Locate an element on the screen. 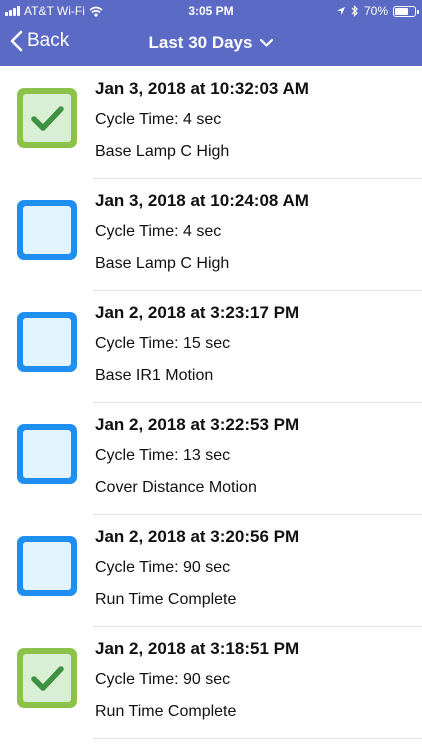 This screenshot has width=422, height=750. status-right: 70% is located at coordinates (377, 11).